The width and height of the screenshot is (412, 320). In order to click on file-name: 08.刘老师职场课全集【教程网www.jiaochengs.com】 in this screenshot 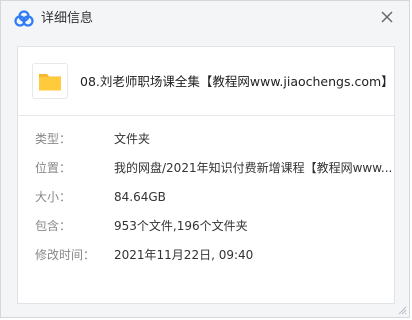, I will do `click(237, 81)`.